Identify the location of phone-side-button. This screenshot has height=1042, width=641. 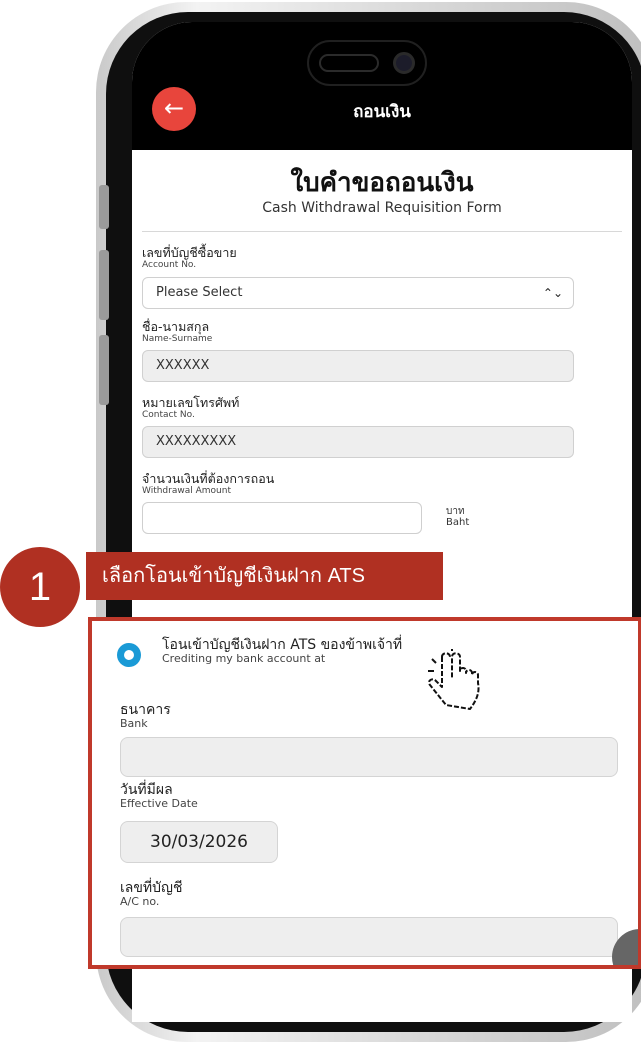
(104, 207).